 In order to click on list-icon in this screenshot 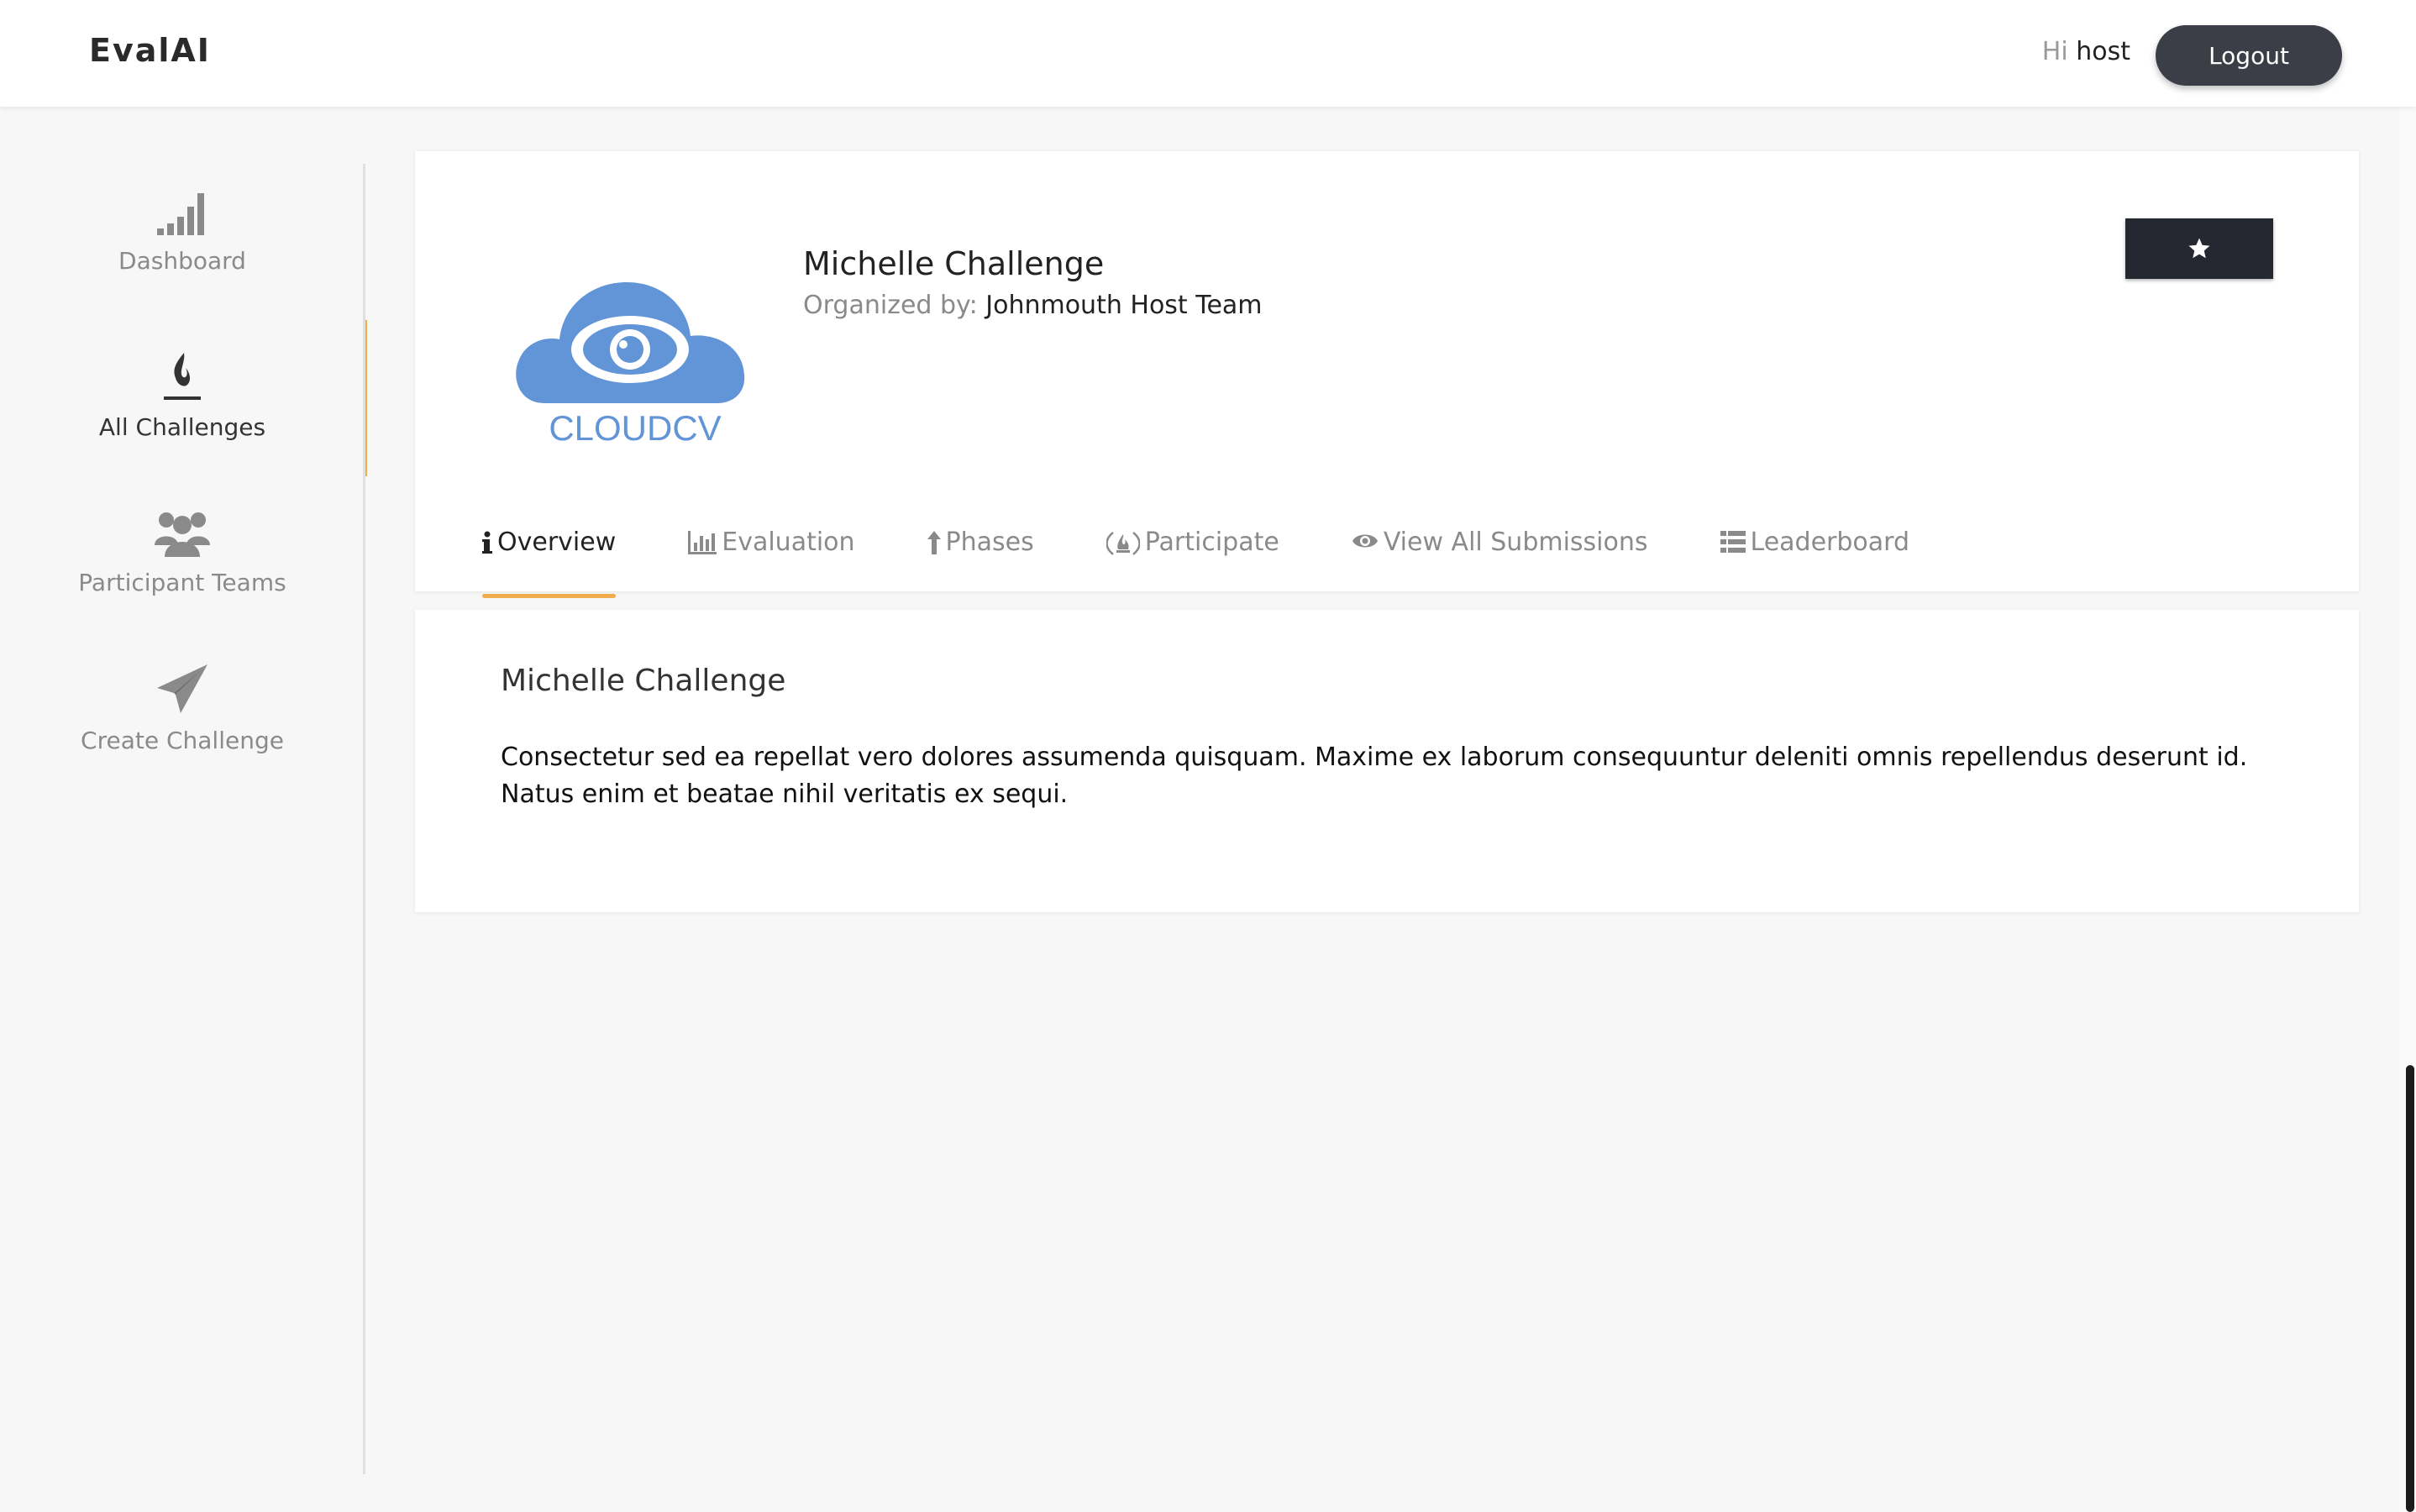, I will do `click(1733, 542)`.